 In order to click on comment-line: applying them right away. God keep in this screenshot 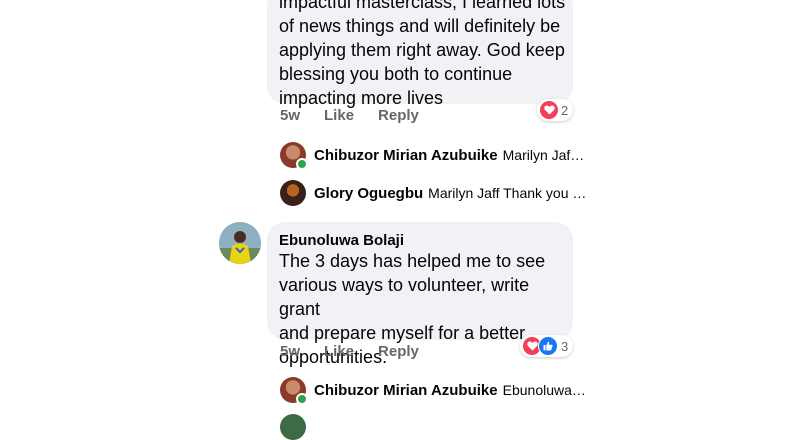, I will do `click(422, 50)`.